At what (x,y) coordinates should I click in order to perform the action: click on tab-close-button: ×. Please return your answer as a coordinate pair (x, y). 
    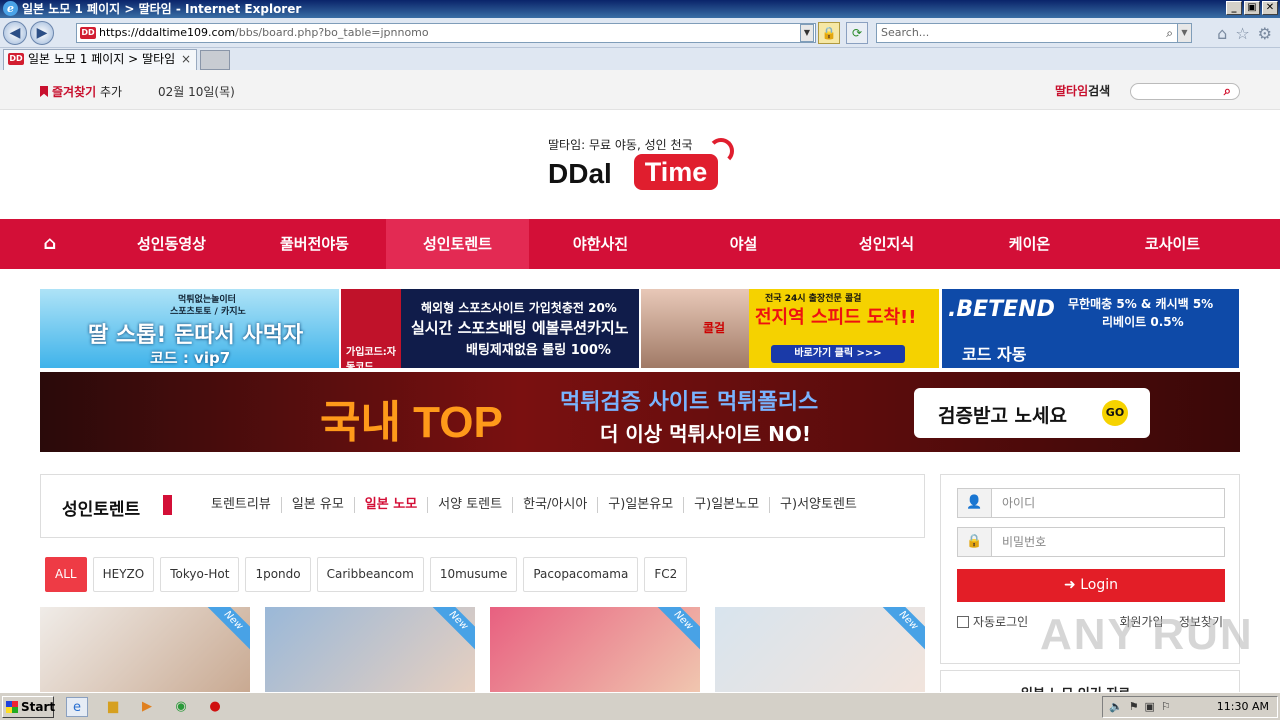
    Looking at the image, I should click on (186, 59).